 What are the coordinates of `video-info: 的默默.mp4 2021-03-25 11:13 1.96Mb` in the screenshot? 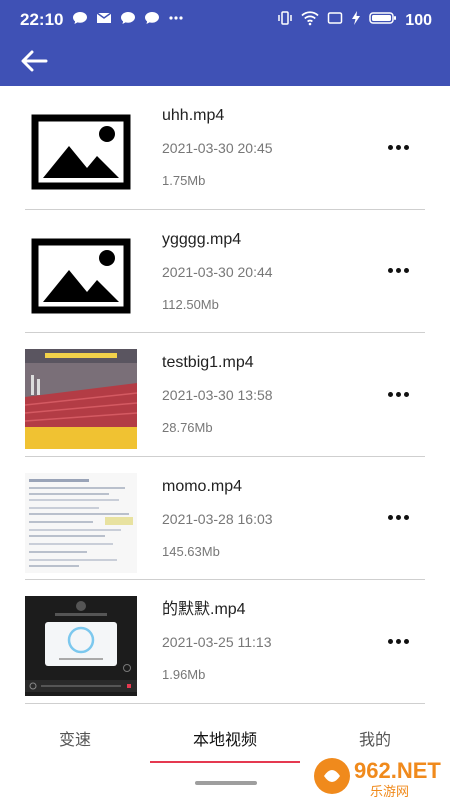 It's located at (217, 642).